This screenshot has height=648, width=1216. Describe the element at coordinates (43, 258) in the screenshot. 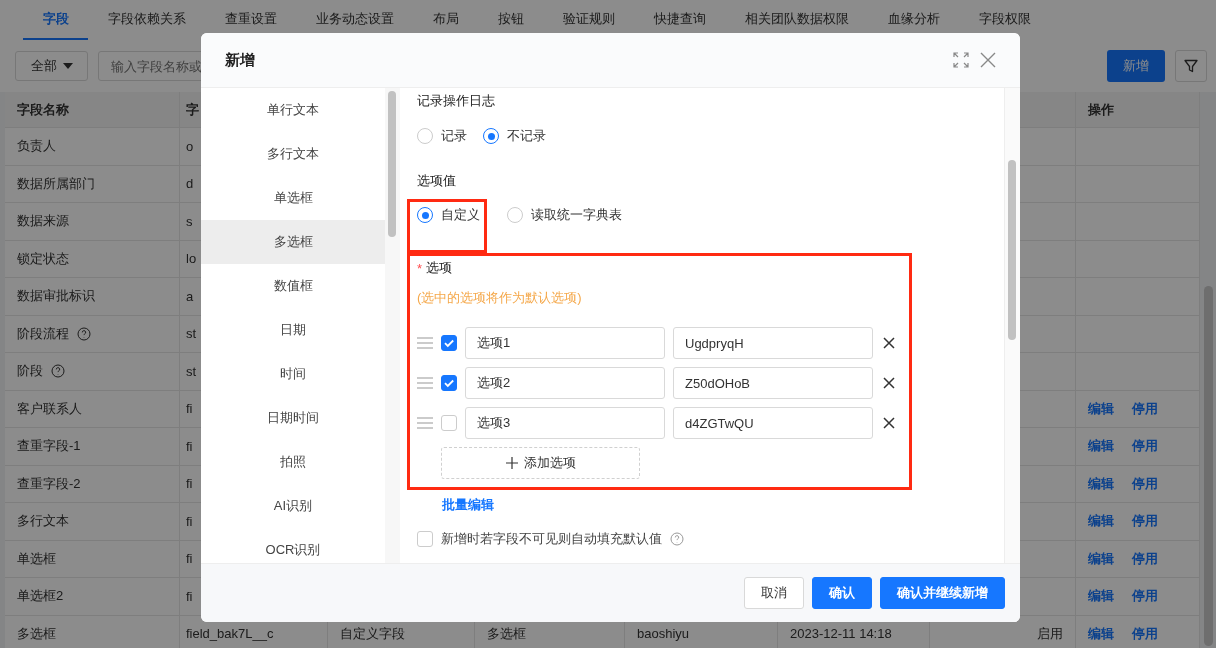

I see `table-cell: 锁定状态` at that location.